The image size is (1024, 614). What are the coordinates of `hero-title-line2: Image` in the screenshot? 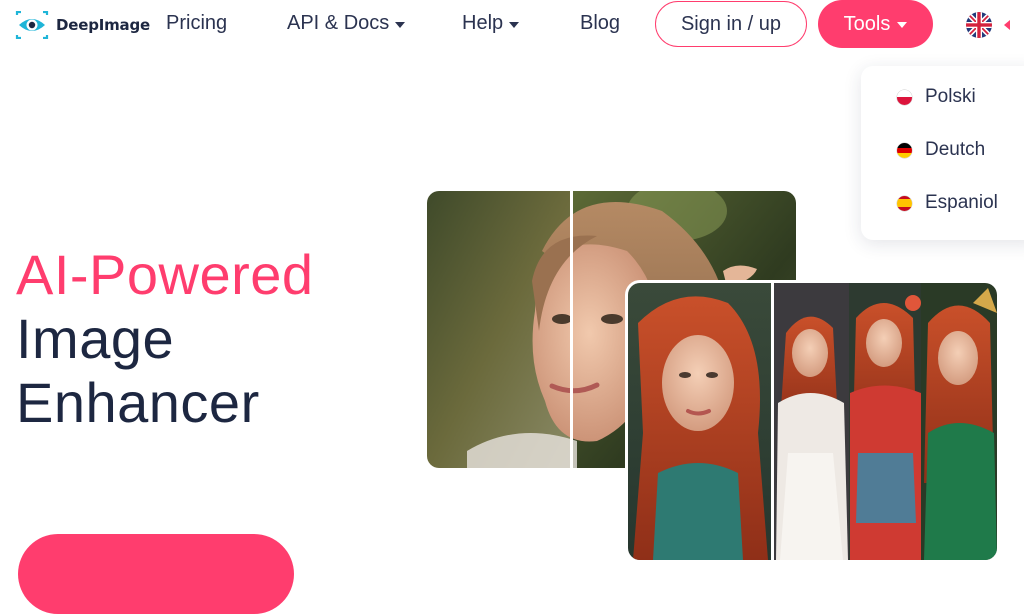 It's located at (95, 338).